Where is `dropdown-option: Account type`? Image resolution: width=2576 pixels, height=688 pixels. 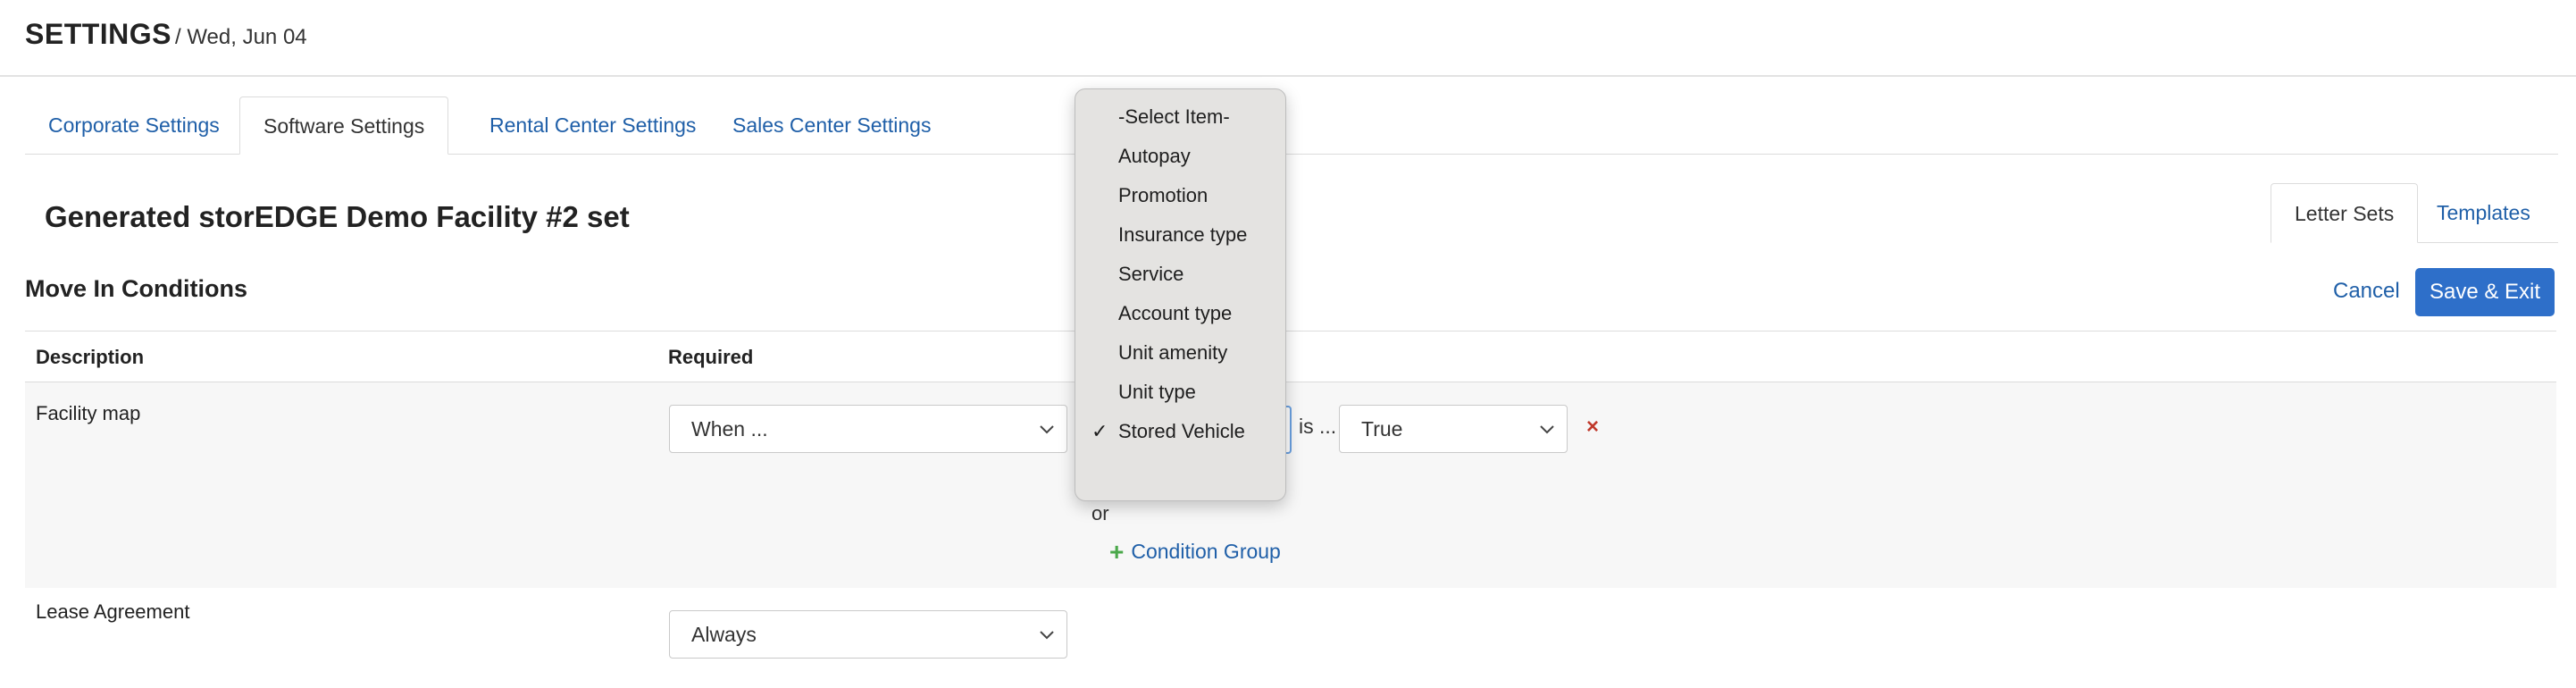 dropdown-option: Account type is located at coordinates (1175, 313).